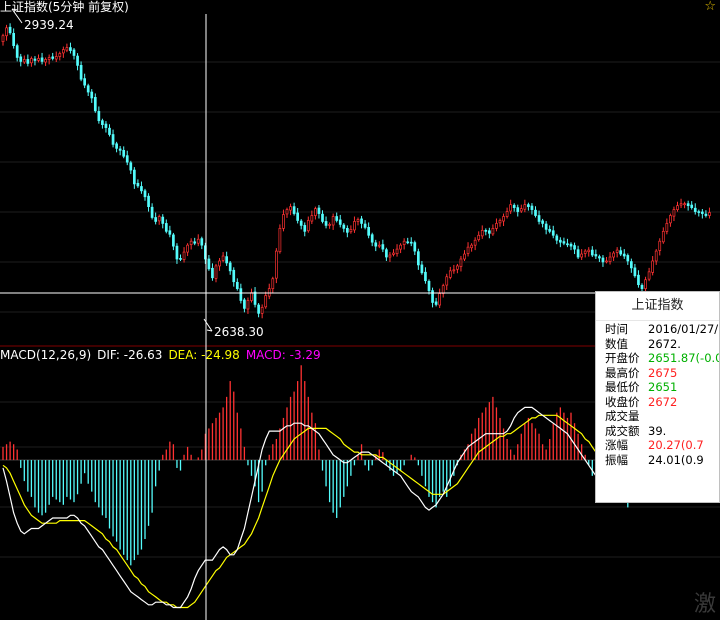 The width and height of the screenshot is (720, 620). Describe the element at coordinates (663, 372) in the screenshot. I see `info-row-value: 2675` at that location.